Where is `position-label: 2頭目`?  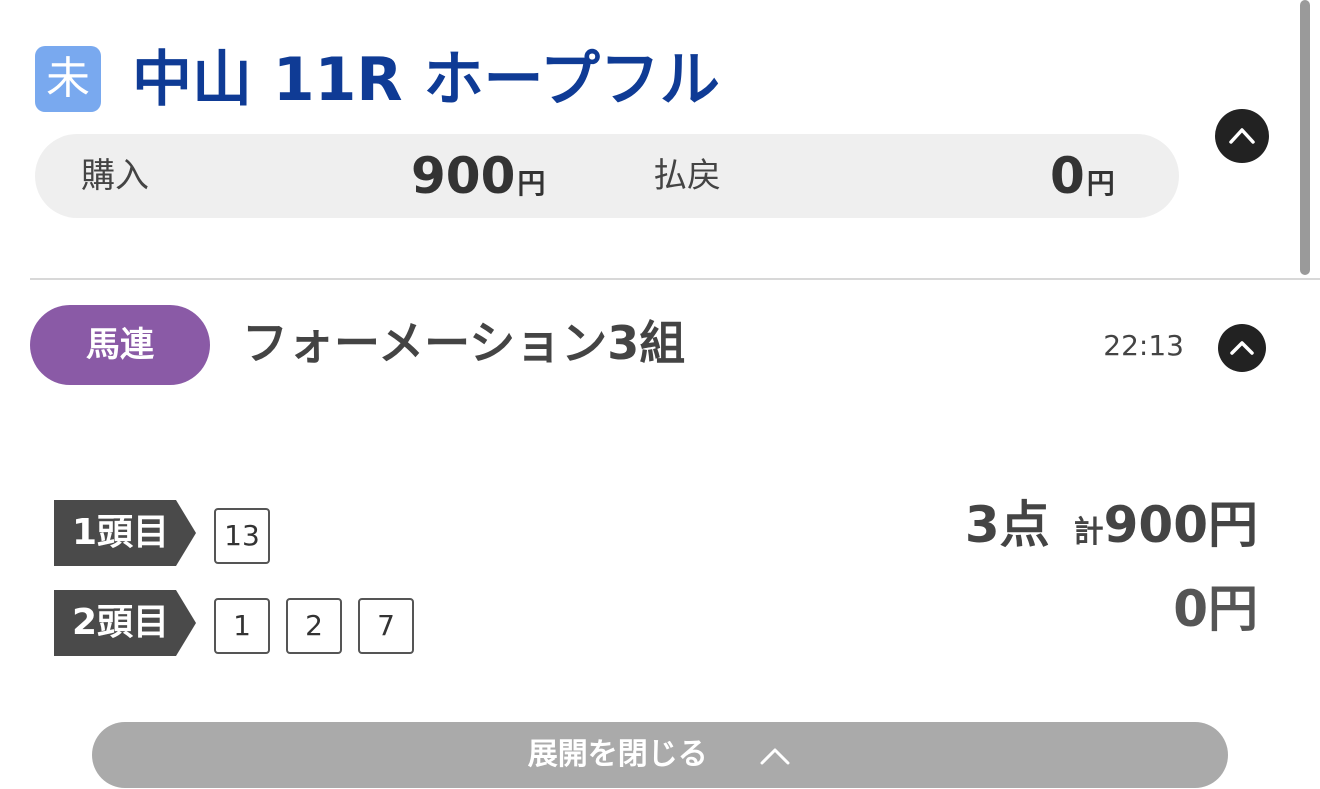 position-label: 2頭目 is located at coordinates (121, 622).